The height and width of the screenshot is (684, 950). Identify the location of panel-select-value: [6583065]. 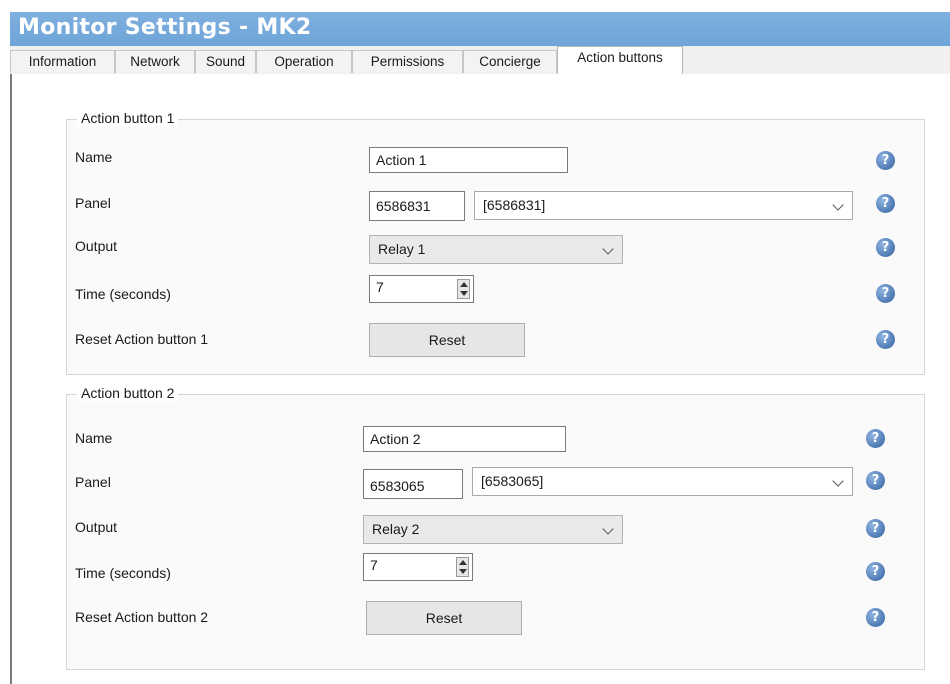
(512, 481).